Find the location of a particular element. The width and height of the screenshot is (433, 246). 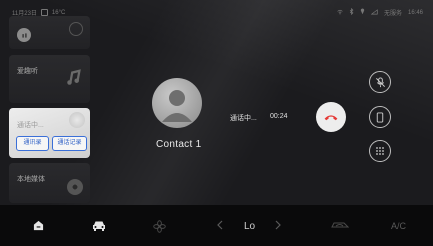

status-time: 16:46 is located at coordinates (415, 12).